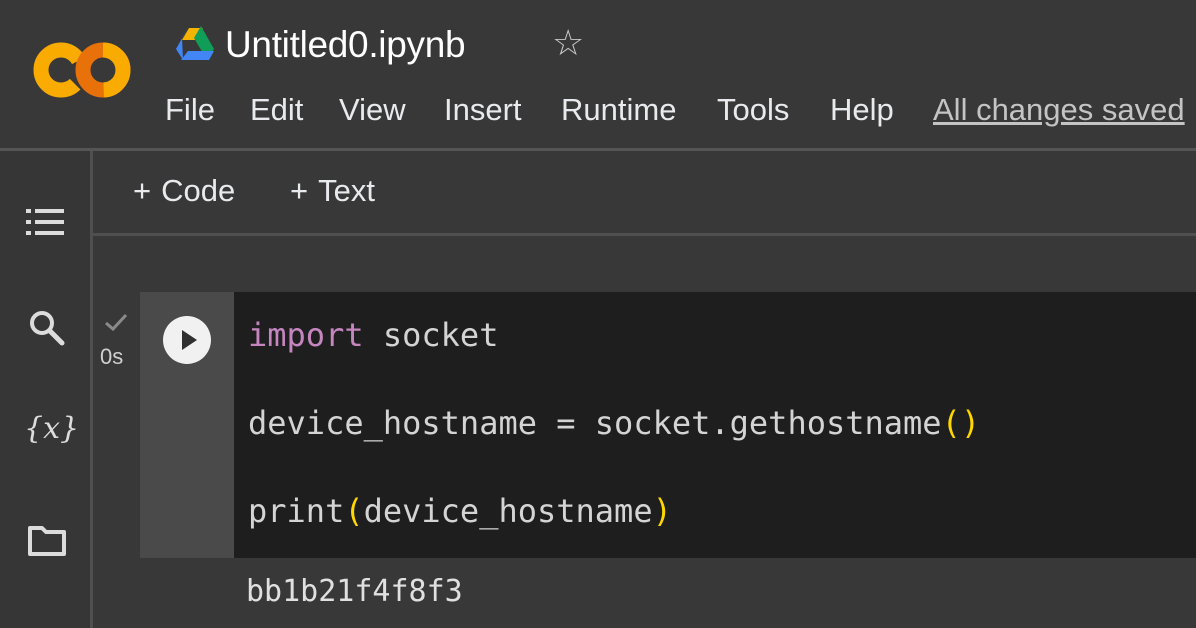 The image size is (1196, 628). I want to click on menu-help: Help, so click(862, 110).